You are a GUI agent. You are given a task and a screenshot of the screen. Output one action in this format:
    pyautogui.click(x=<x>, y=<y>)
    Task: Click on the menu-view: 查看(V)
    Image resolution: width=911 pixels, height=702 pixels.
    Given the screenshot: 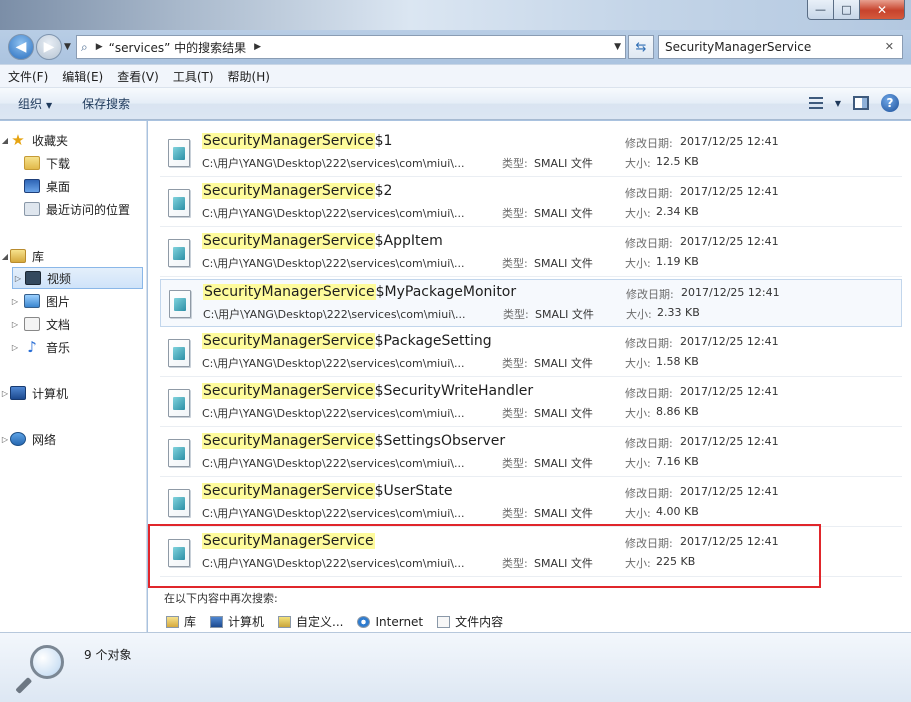 What is the action you would take?
    pyautogui.click(x=138, y=76)
    